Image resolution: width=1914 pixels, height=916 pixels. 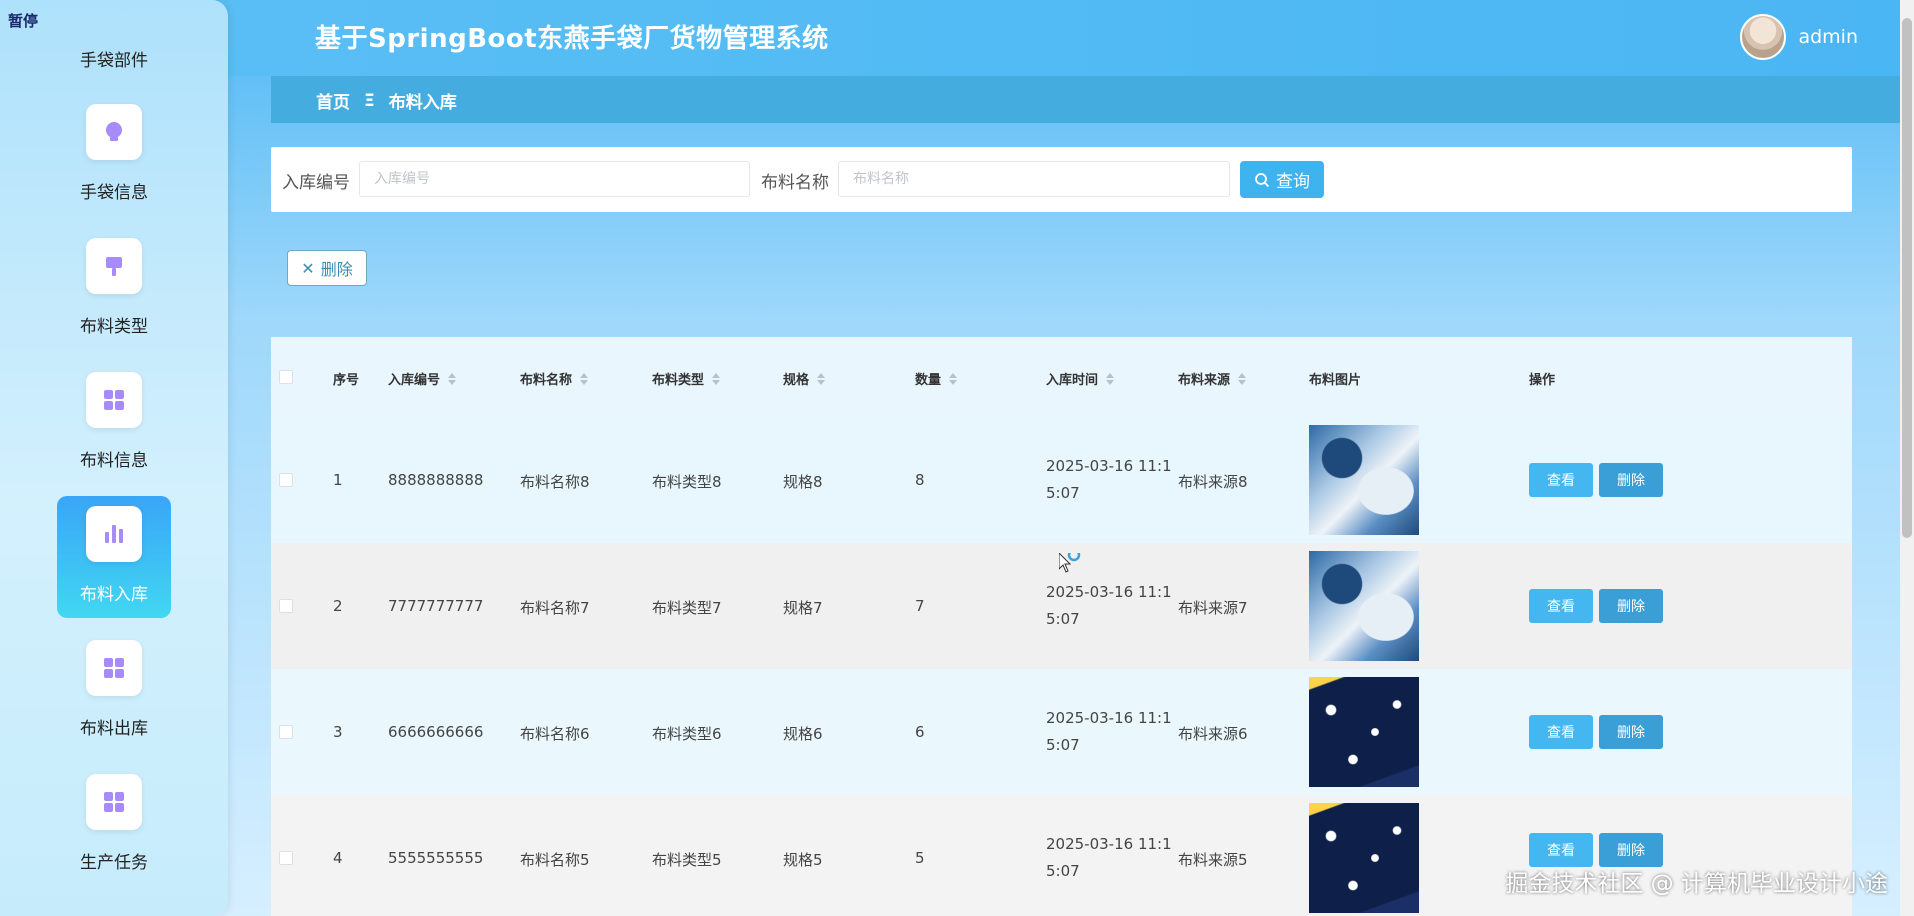 What do you see at coordinates (1763, 37) in the screenshot?
I see `avatar` at bounding box center [1763, 37].